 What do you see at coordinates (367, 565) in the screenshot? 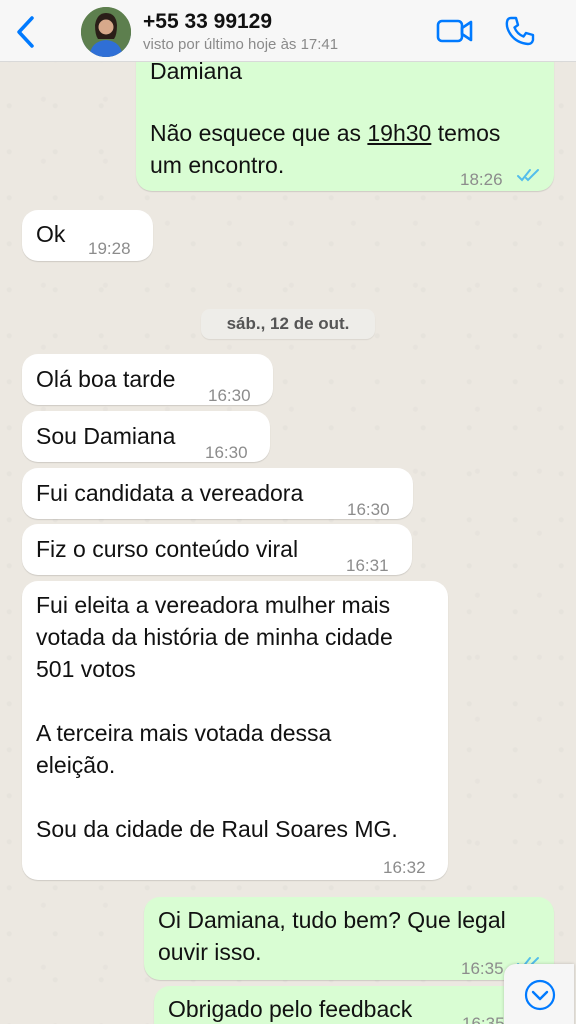
I see `message-time: 16:31` at bounding box center [367, 565].